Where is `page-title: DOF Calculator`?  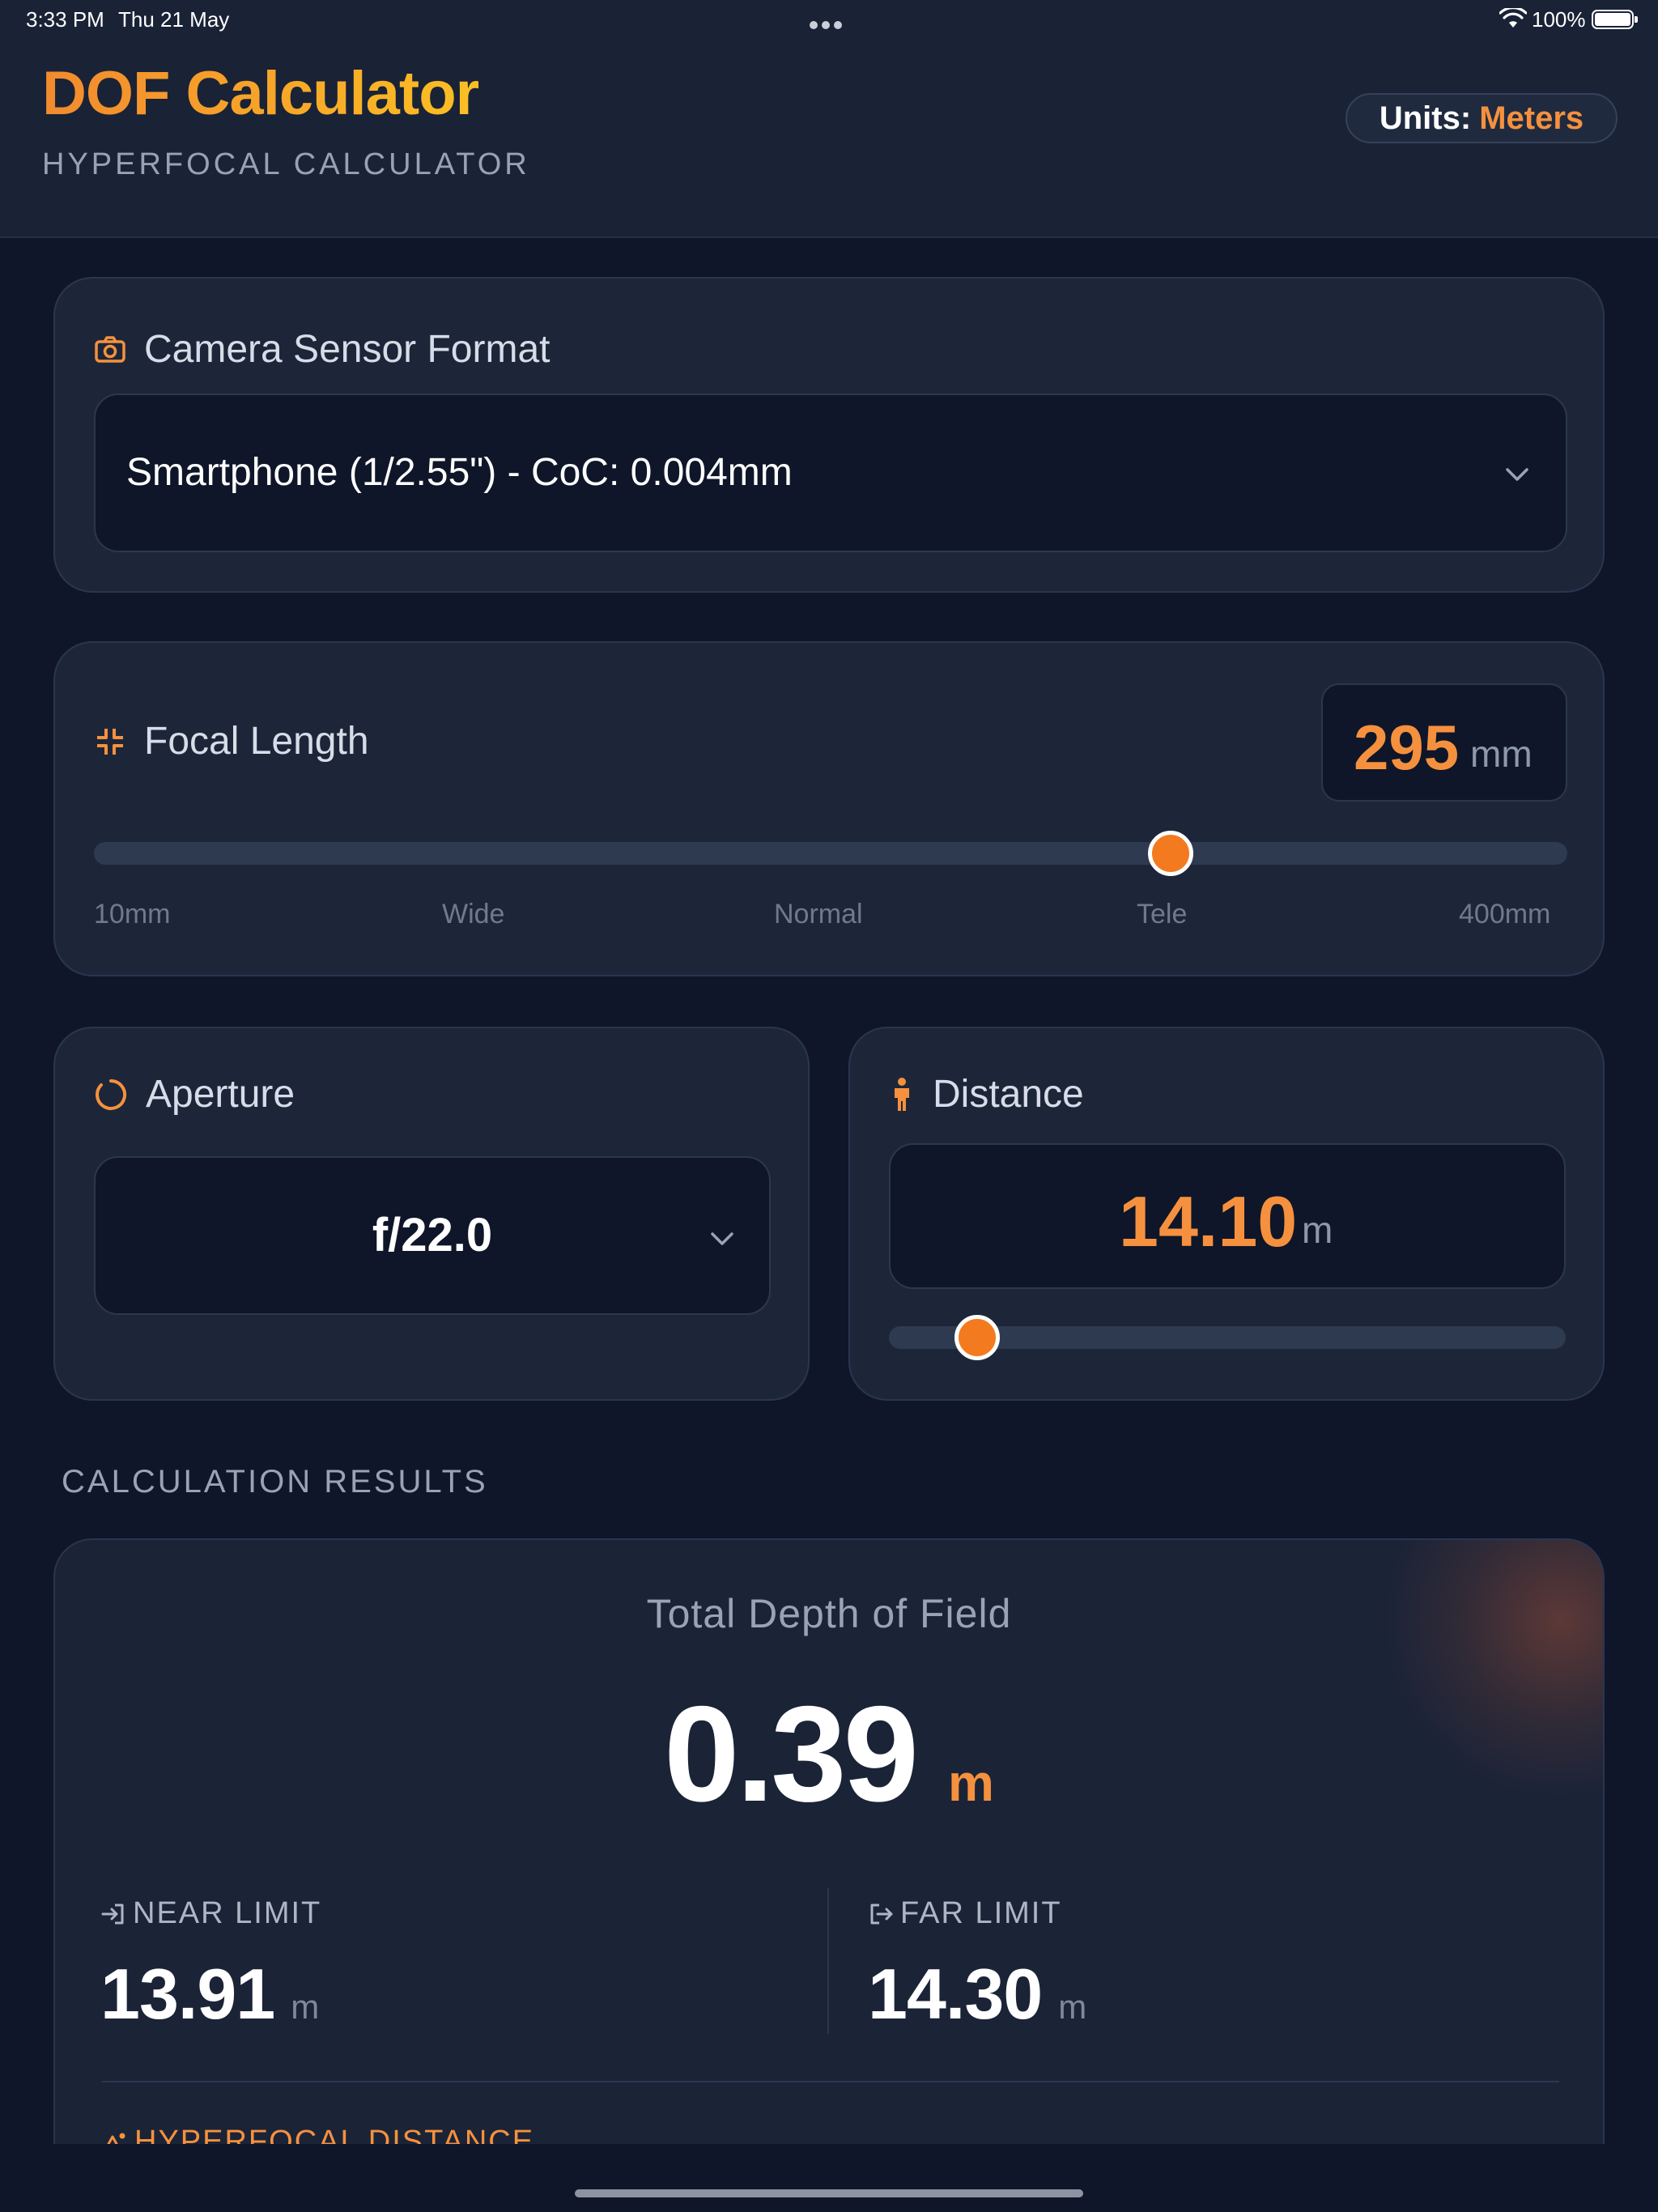 page-title: DOF Calculator is located at coordinates (260, 94).